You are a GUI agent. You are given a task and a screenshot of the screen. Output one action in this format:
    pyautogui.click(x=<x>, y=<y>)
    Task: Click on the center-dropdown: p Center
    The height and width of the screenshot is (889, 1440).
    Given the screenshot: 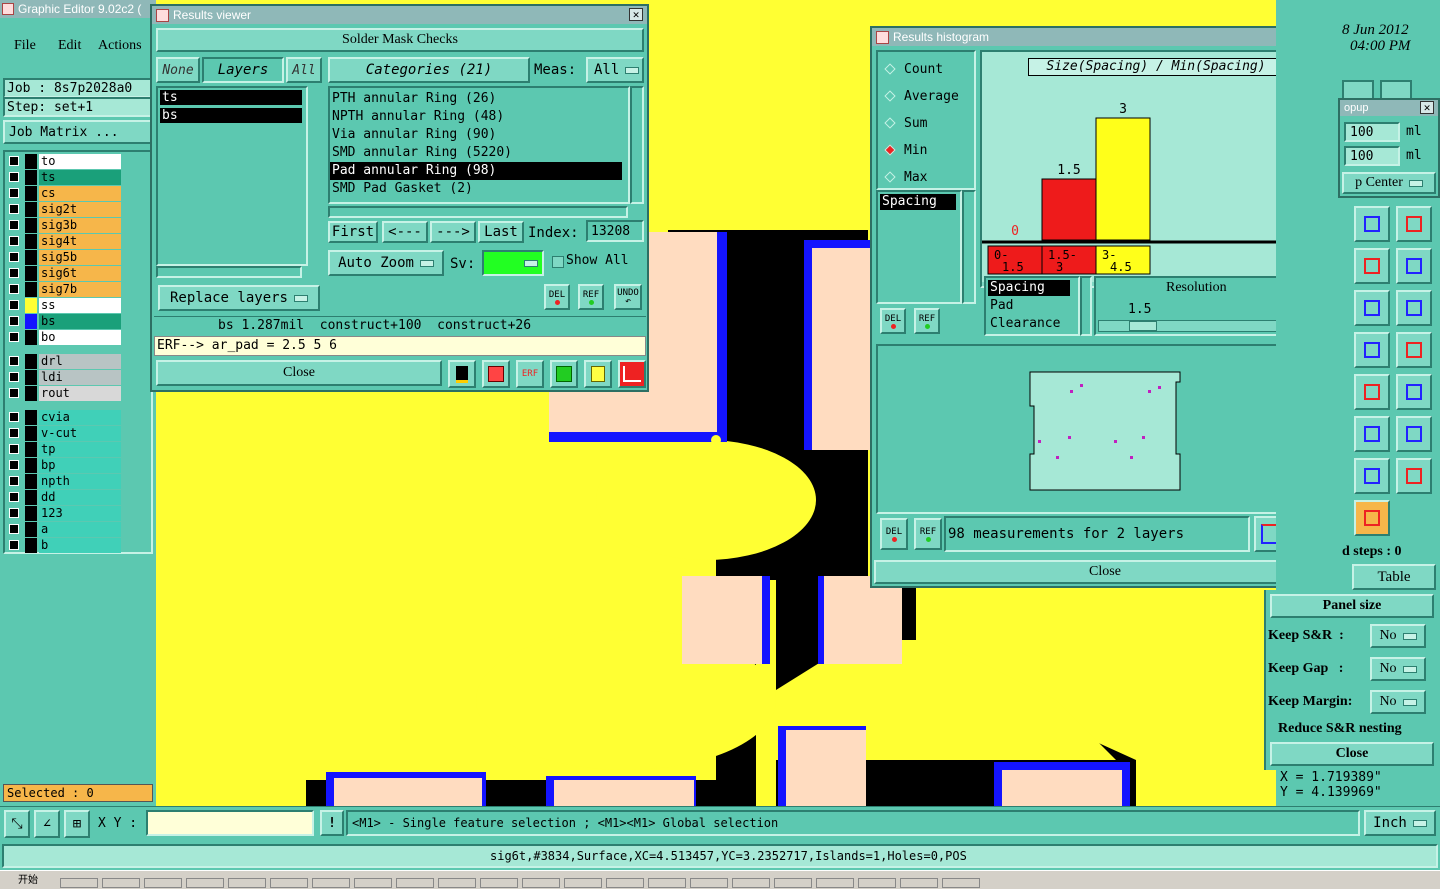 What is the action you would take?
    pyautogui.click(x=1389, y=183)
    